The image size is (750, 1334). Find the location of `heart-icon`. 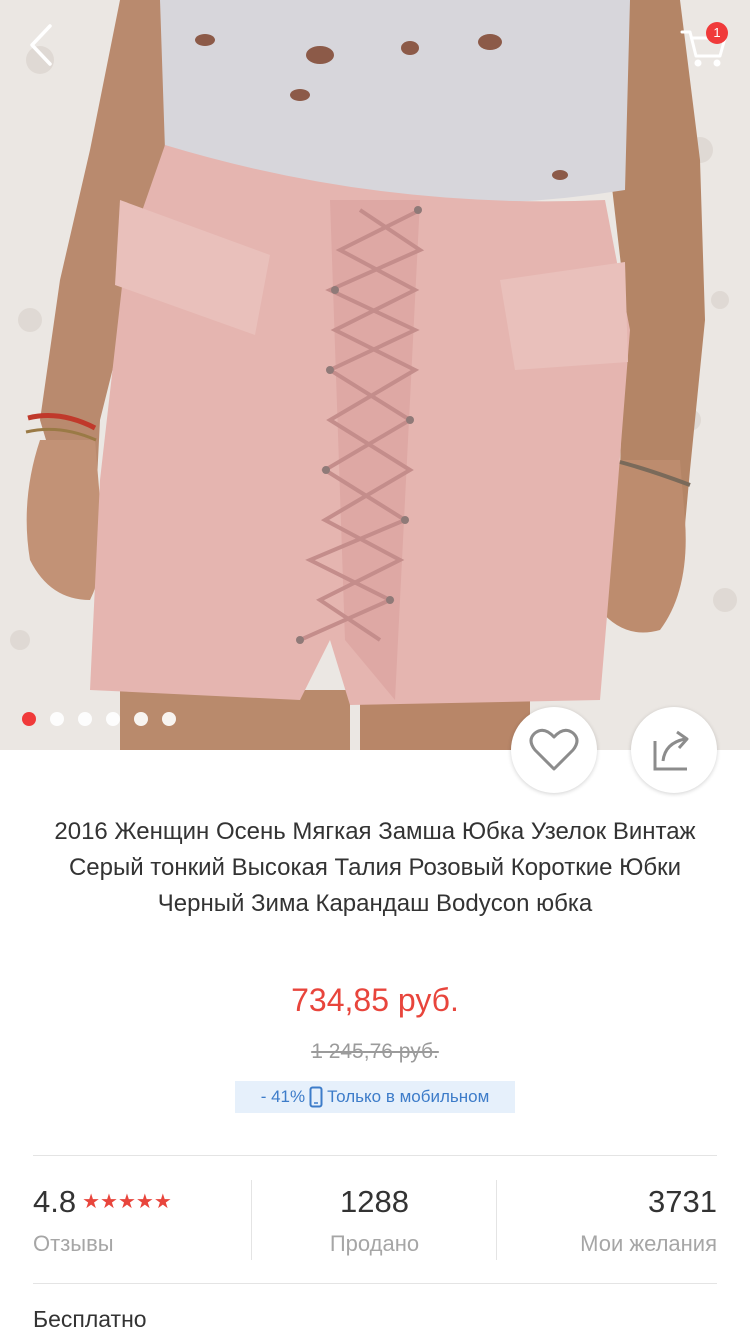

heart-icon is located at coordinates (554, 749).